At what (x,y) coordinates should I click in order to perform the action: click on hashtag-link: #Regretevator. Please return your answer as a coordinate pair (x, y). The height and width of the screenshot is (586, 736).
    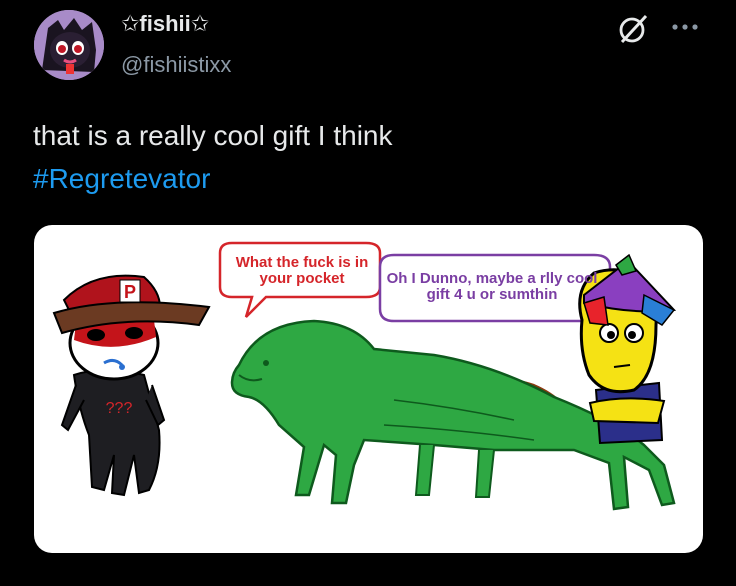
    Looking at the image, I should click on (121, 179).